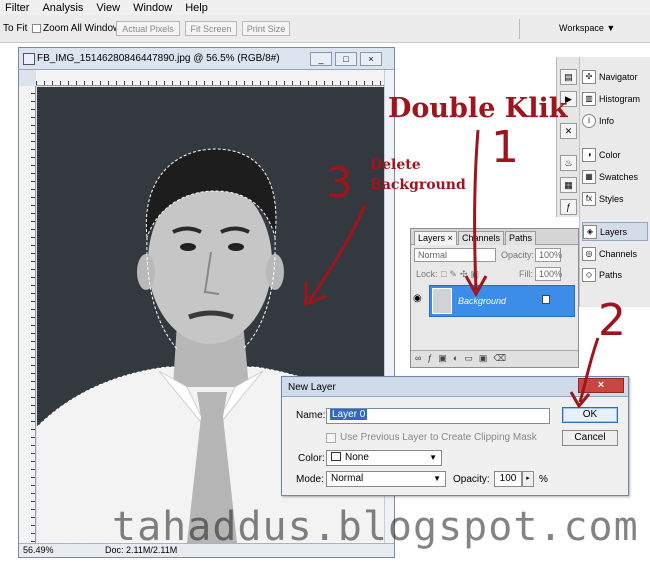 This screenshot has width=650, height=563. What do you see at coordinates (619, 176) in the screenshot?
I see `panel-swatches-label: Swatches` at bounding box center [619, 176].